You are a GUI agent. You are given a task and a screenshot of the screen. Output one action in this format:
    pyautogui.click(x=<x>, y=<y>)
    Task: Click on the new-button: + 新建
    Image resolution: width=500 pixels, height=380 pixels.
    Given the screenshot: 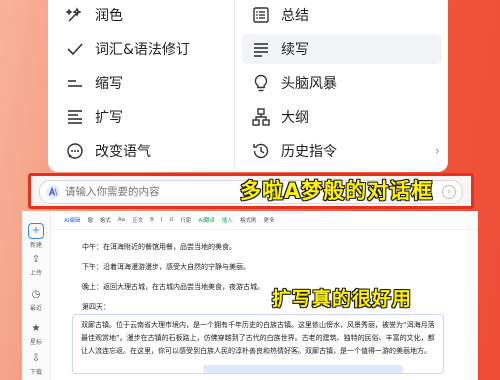 What is the action you would take?
    pyautogui.click(x=36, y=236)
    